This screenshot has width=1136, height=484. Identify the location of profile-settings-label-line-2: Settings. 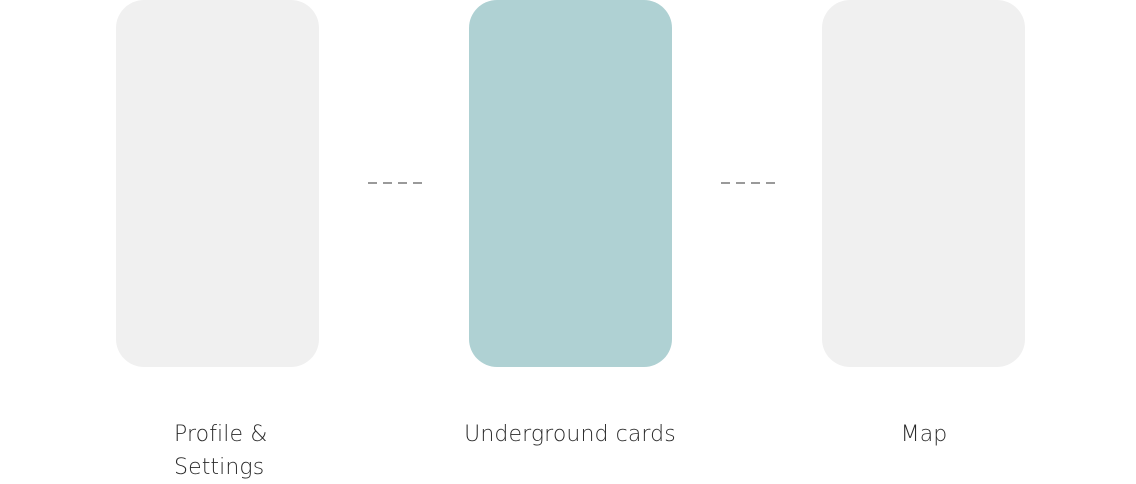
(219, 467).